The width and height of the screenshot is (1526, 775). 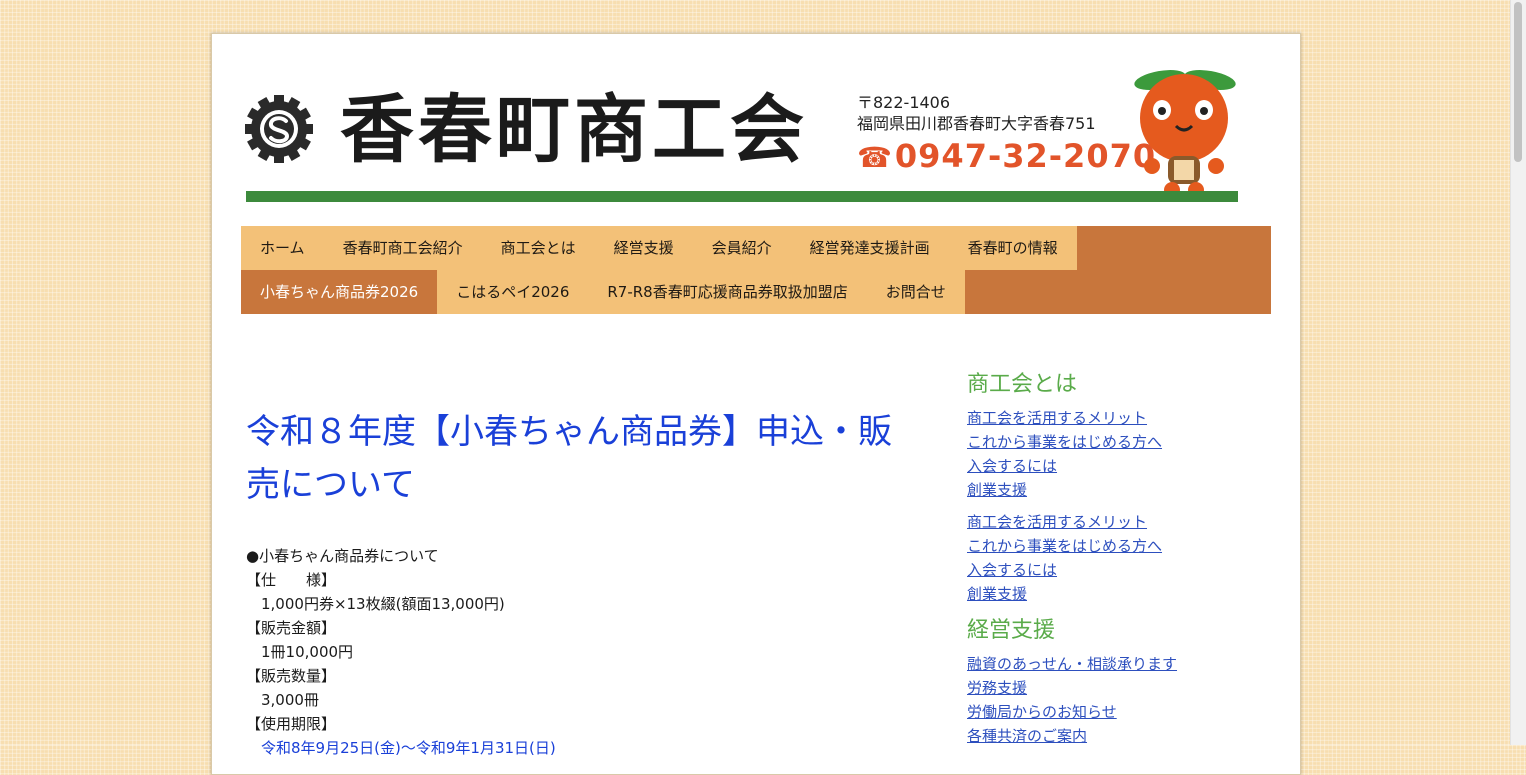 What do you see at coordinates (339, 292) in the screenshot?
I see `nav-koharu-voucher: 小春ちゃん商品券2026` at bounding box center [339, 292].